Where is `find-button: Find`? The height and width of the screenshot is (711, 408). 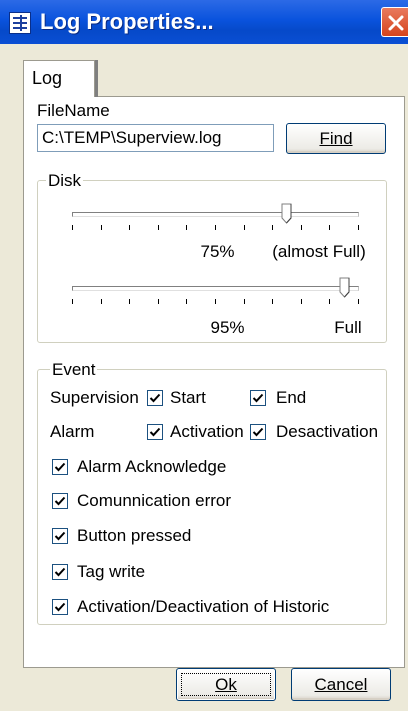 find-button: Find is located at coordinates (336, 138).